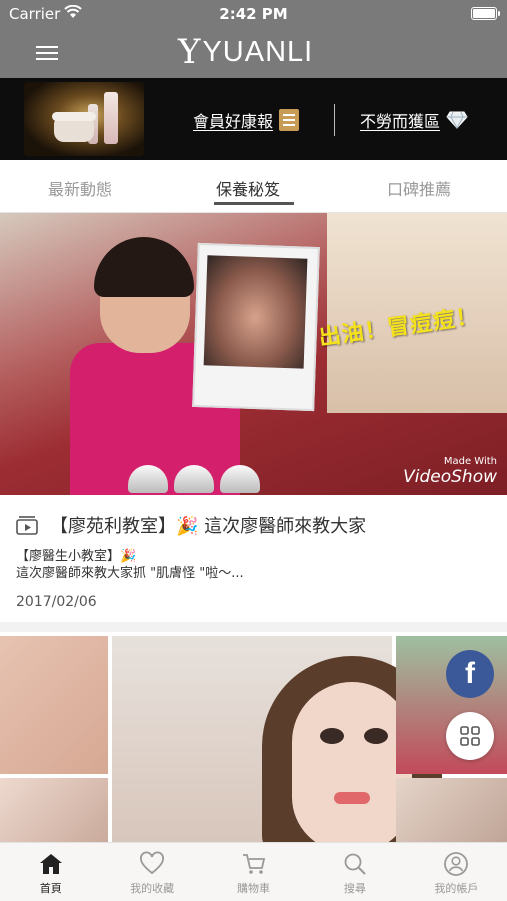  I want to click on tabbar-cart: 購物車, so click(253, 872).